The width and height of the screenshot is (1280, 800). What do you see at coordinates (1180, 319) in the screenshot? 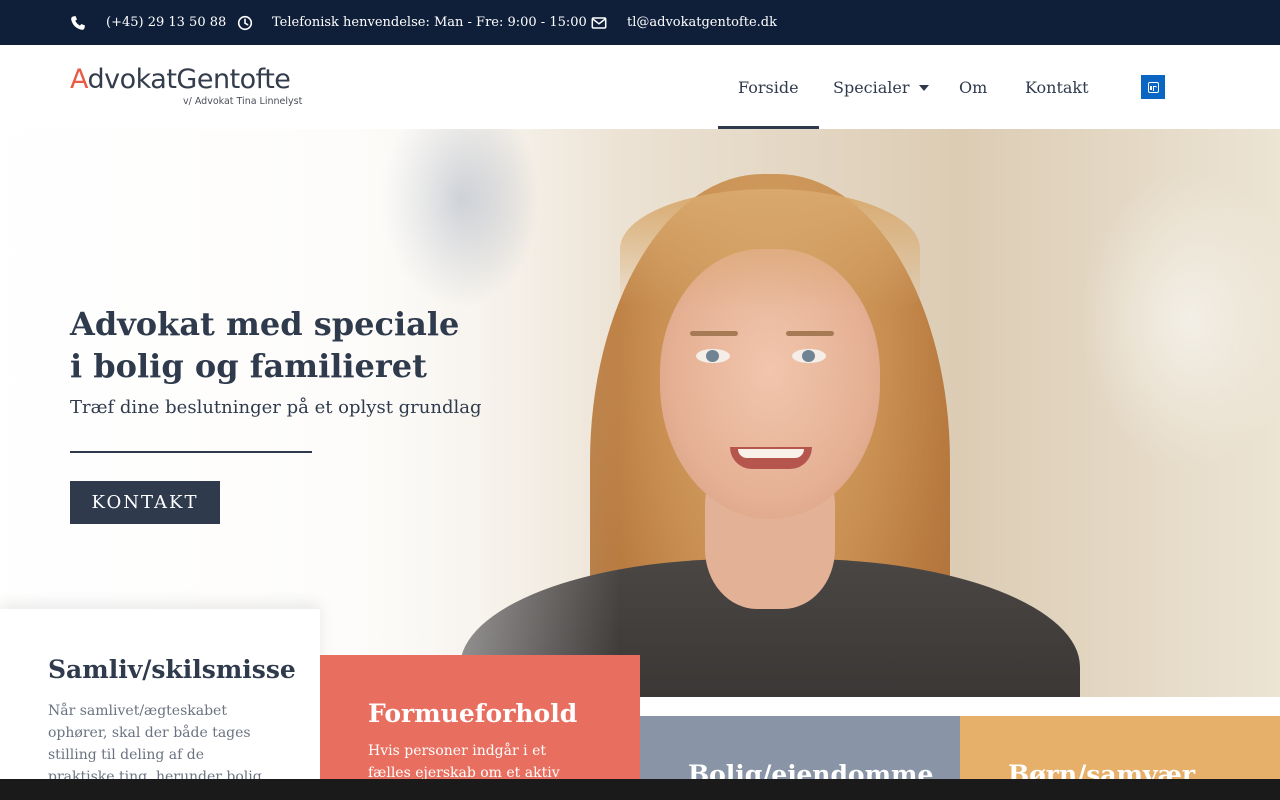
I see `background-blur` at bounding box center [1180, 319].